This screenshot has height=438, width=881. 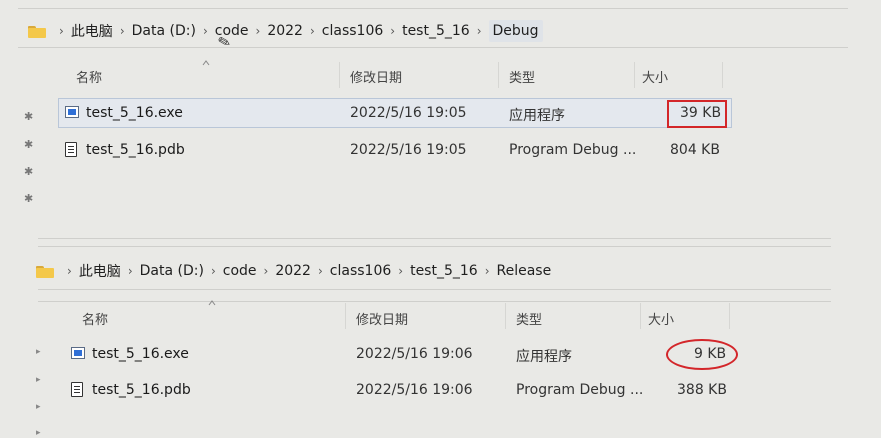 What do you see at coordinates (515, 31) in the screenshot?
I see `breadcrumb-debug: Debug` at bounding box center [515, 31].